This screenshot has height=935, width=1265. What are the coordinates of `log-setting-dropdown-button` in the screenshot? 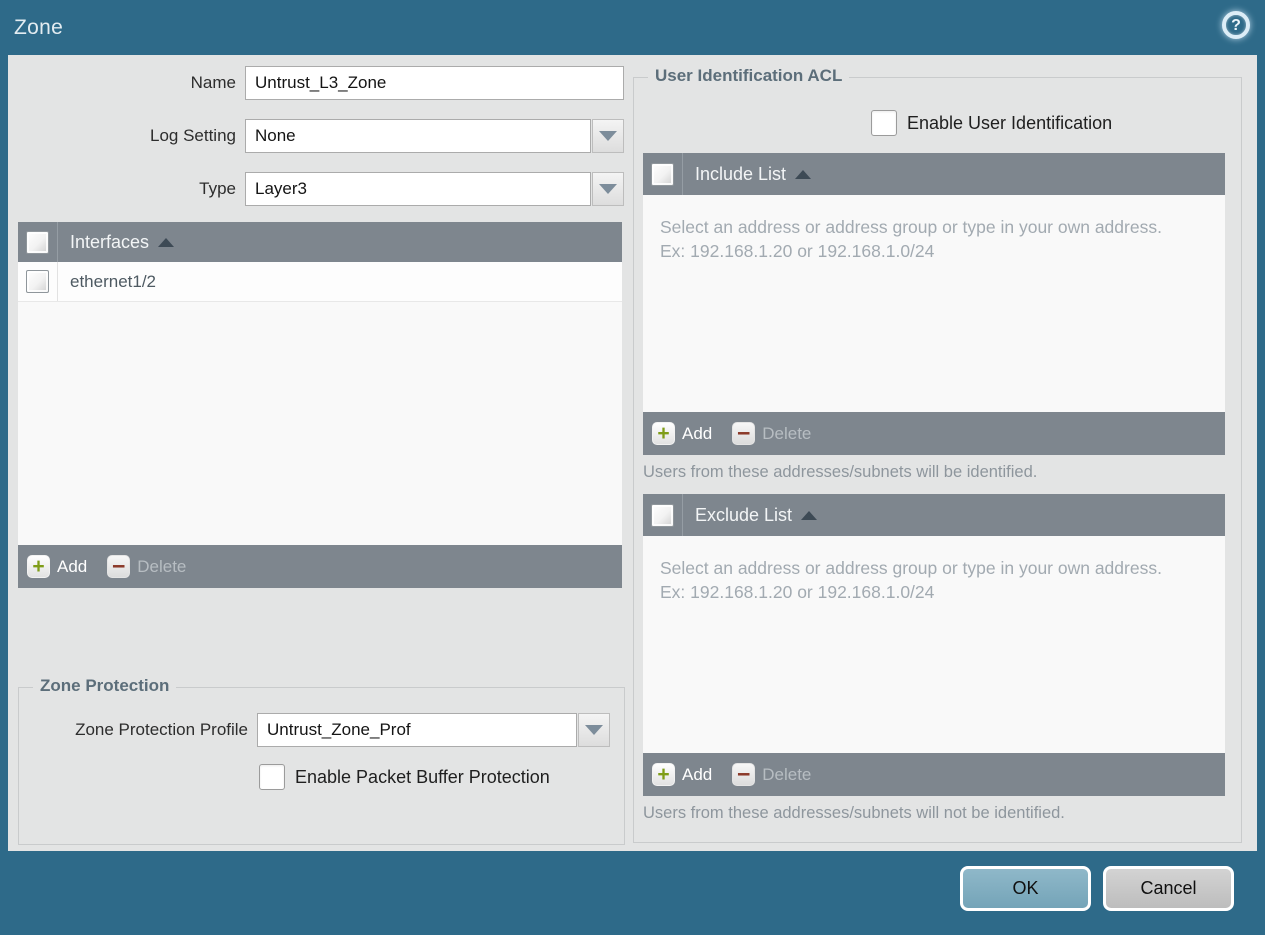 It's located at (608, 136).